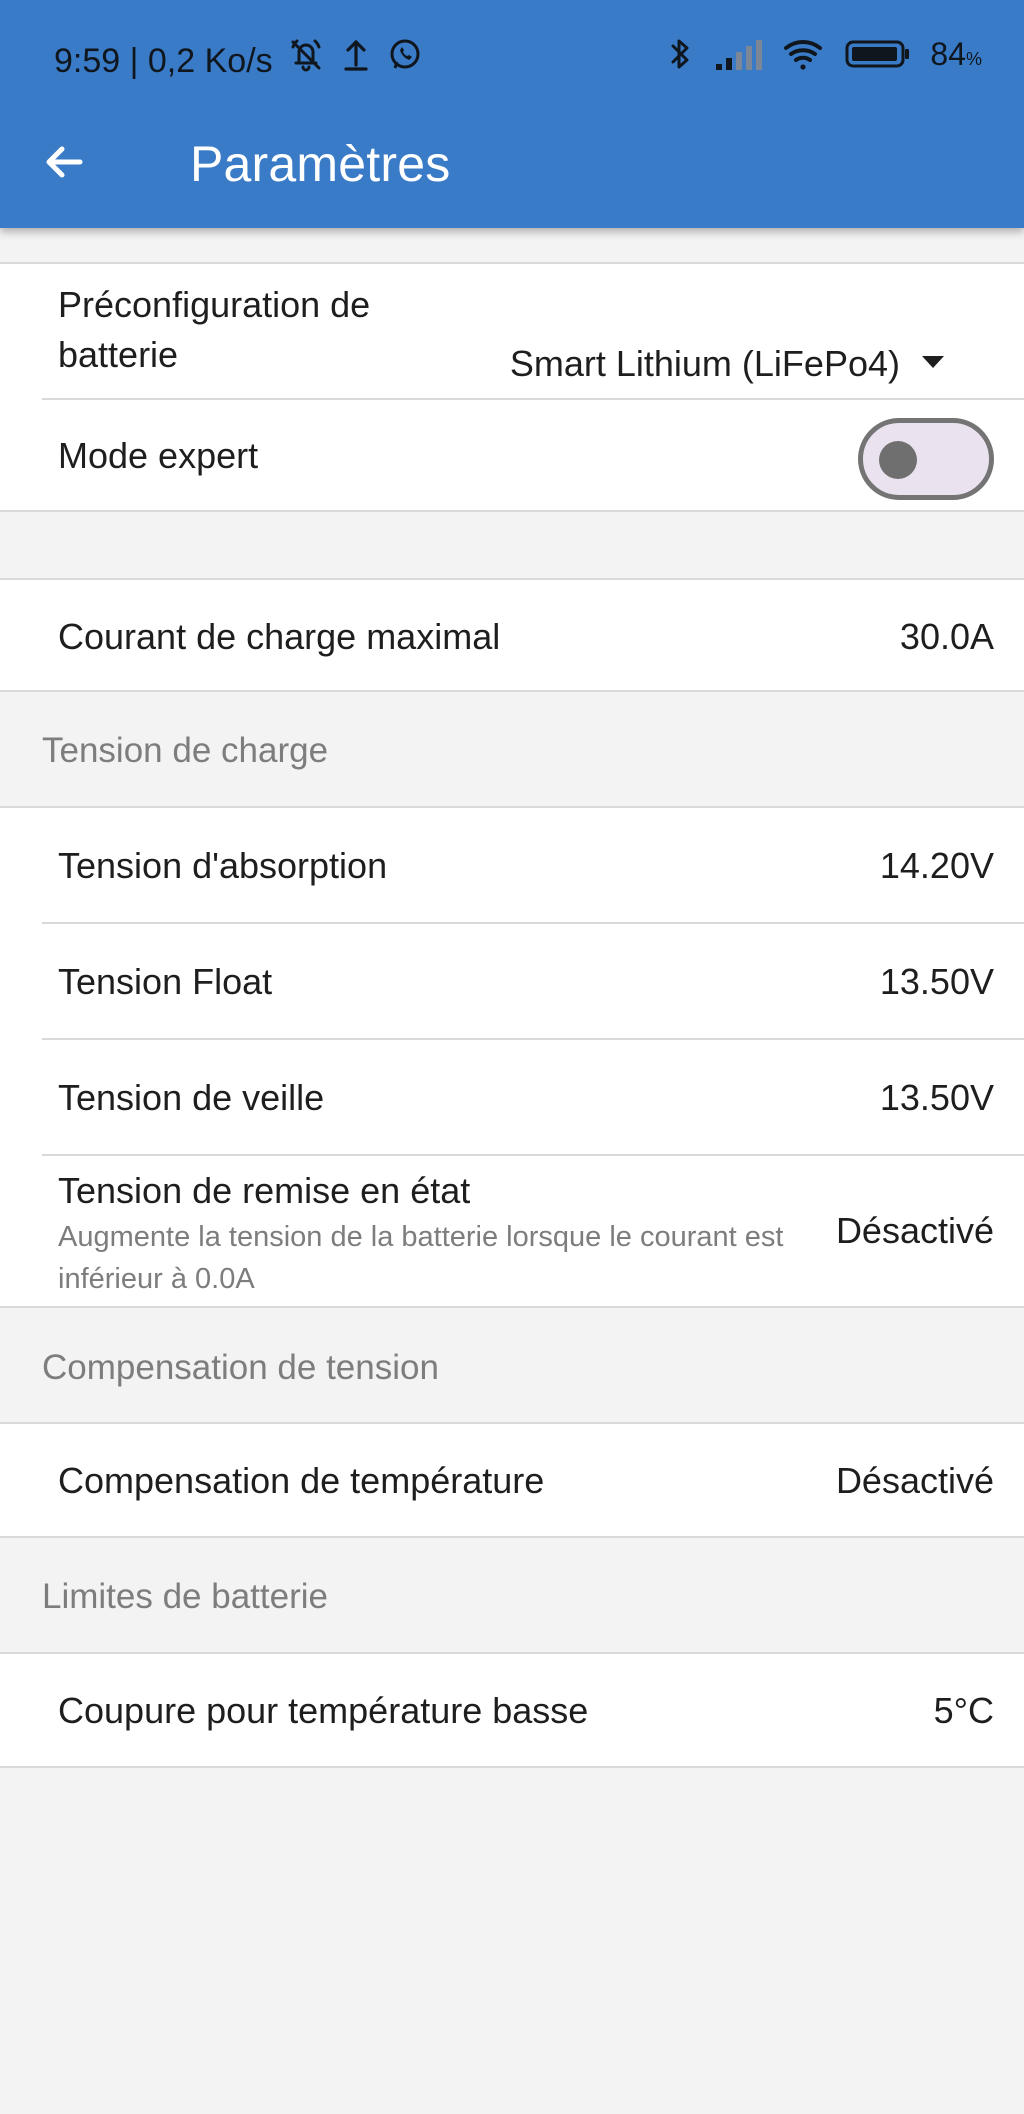 This screenshot has width=1024, height=2114. Describe the element at coordinates (973, 58) in the screenshot. I see `battery-percent-suffix: %` at that location.